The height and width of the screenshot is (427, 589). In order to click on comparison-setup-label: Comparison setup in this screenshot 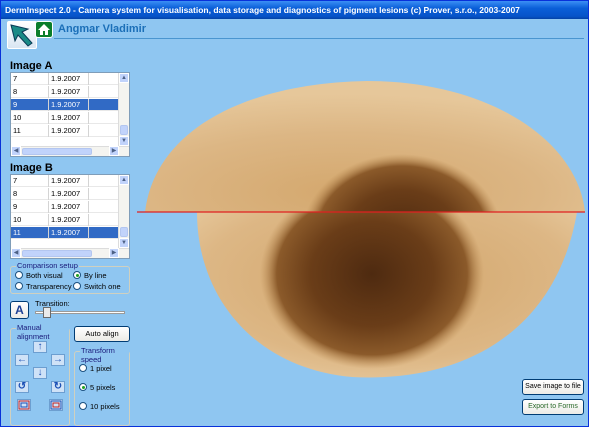, I will do `click(47, 265)`.